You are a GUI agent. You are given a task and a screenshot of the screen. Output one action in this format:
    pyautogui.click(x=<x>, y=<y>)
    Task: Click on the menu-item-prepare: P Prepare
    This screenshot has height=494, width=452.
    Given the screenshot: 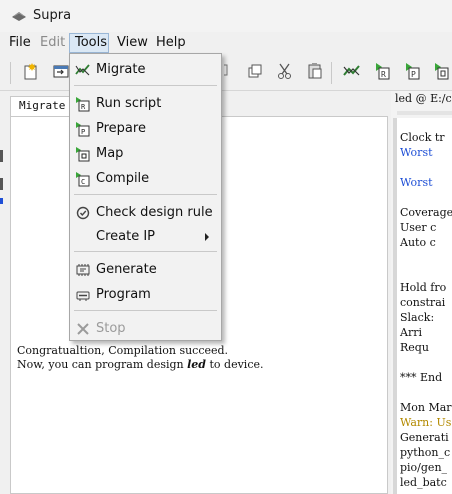 What is the action you would take?
    pyautogui.click(x=145, y=129)
    